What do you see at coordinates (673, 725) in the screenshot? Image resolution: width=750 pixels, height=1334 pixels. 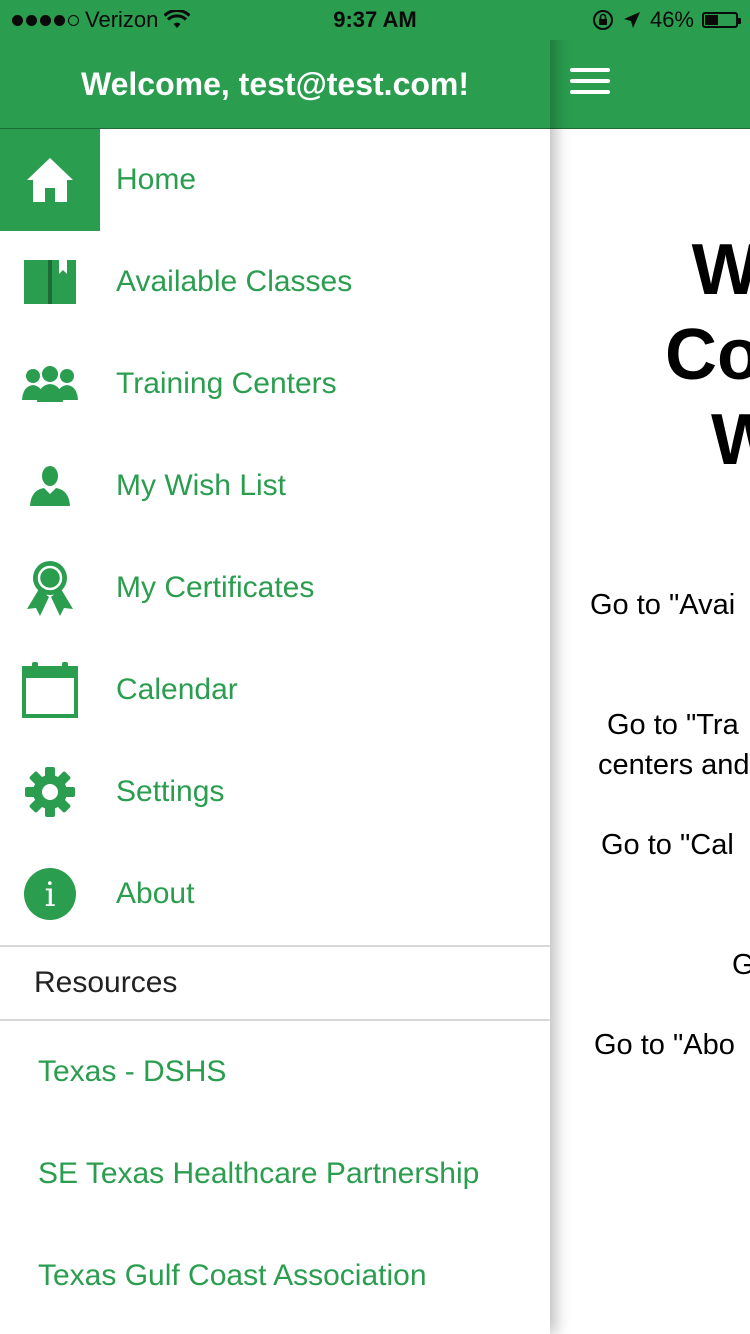 I see `main-instruction: Go to "Tra` at bounding box center [673, 725].